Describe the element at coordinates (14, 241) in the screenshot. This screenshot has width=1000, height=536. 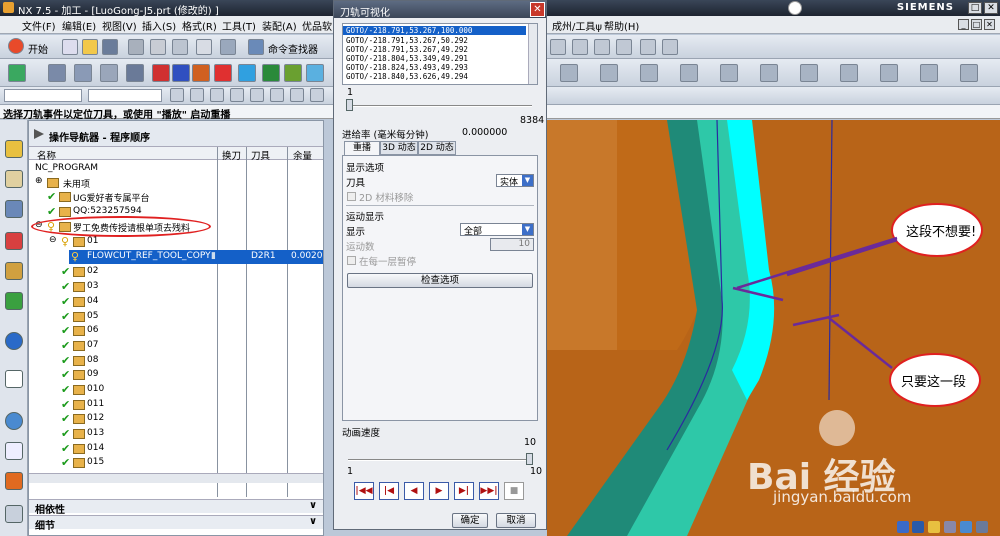
I see `operation-navigator-icon` at that location.